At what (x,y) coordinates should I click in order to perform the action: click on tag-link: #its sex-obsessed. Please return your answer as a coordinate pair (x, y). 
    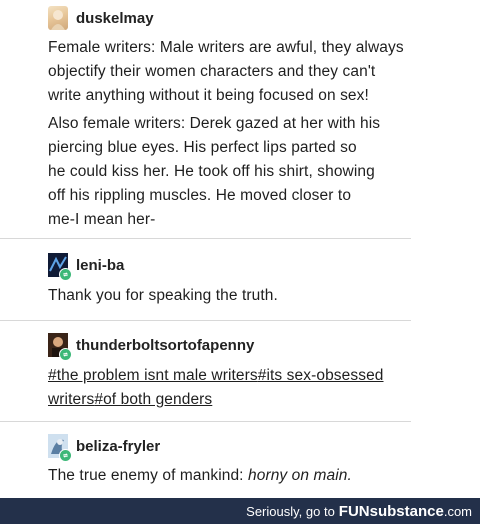
    Looking at the image, I should click on (321, 375).